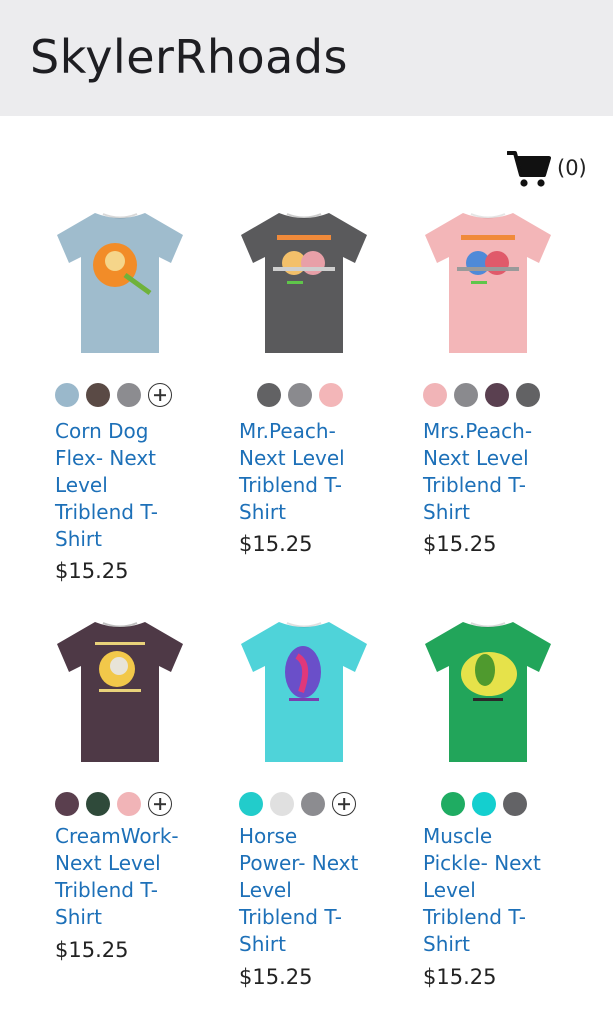  I want to click on product-name-line: Pickle- Next, so click(482, 863).